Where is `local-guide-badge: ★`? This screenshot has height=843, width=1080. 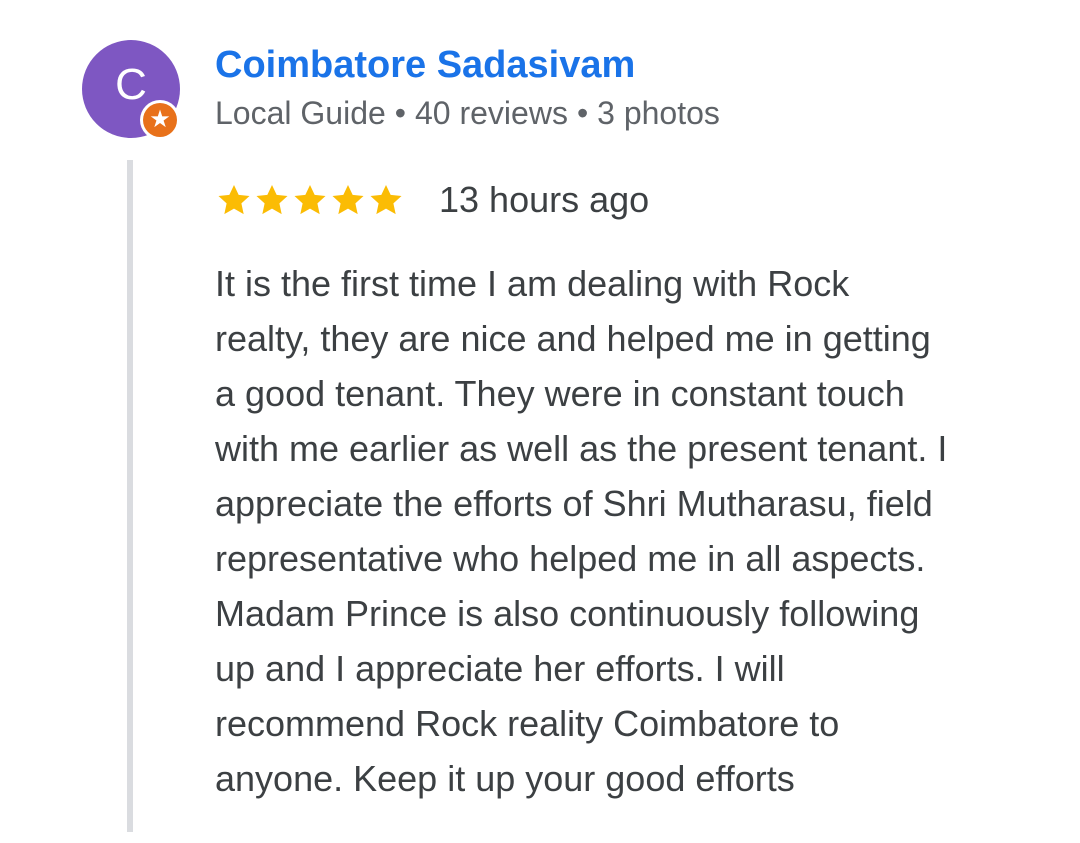
local-guide-badge: ★ is located at coordinates (160, 120).